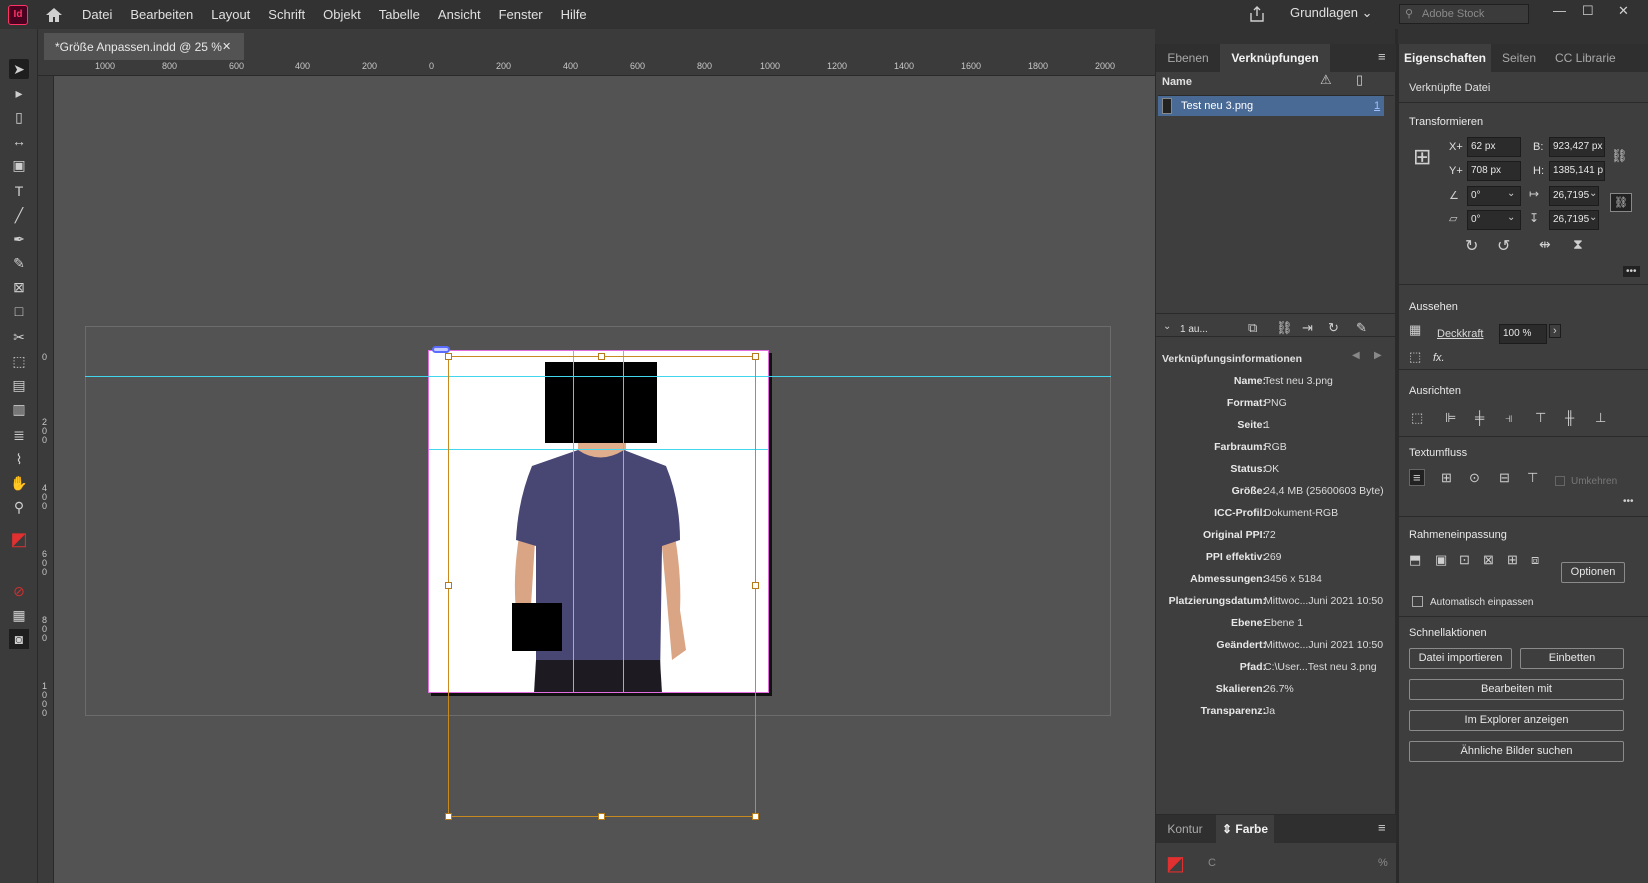  What do you see at coordinates (1415, 560) in the screenshot?
I see `fill-frame-icon: ⬒` at bounding box center [1415, 560].